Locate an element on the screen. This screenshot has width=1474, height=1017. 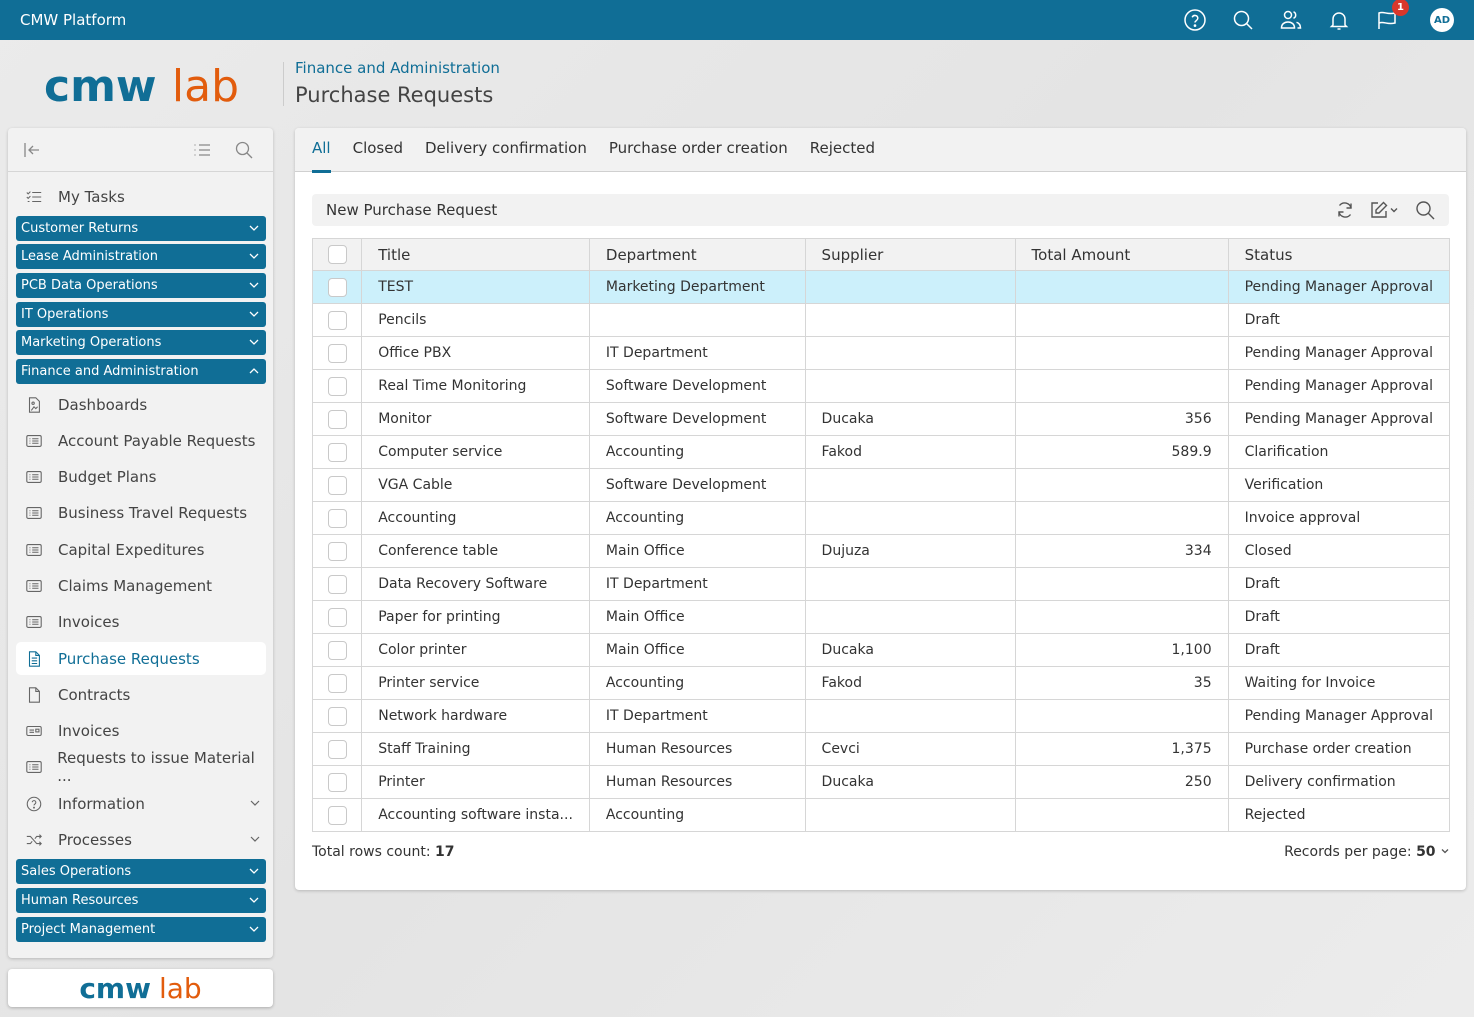
tab-purchase-order-creation: Purchase order creation is located at coordinates (698, 150).